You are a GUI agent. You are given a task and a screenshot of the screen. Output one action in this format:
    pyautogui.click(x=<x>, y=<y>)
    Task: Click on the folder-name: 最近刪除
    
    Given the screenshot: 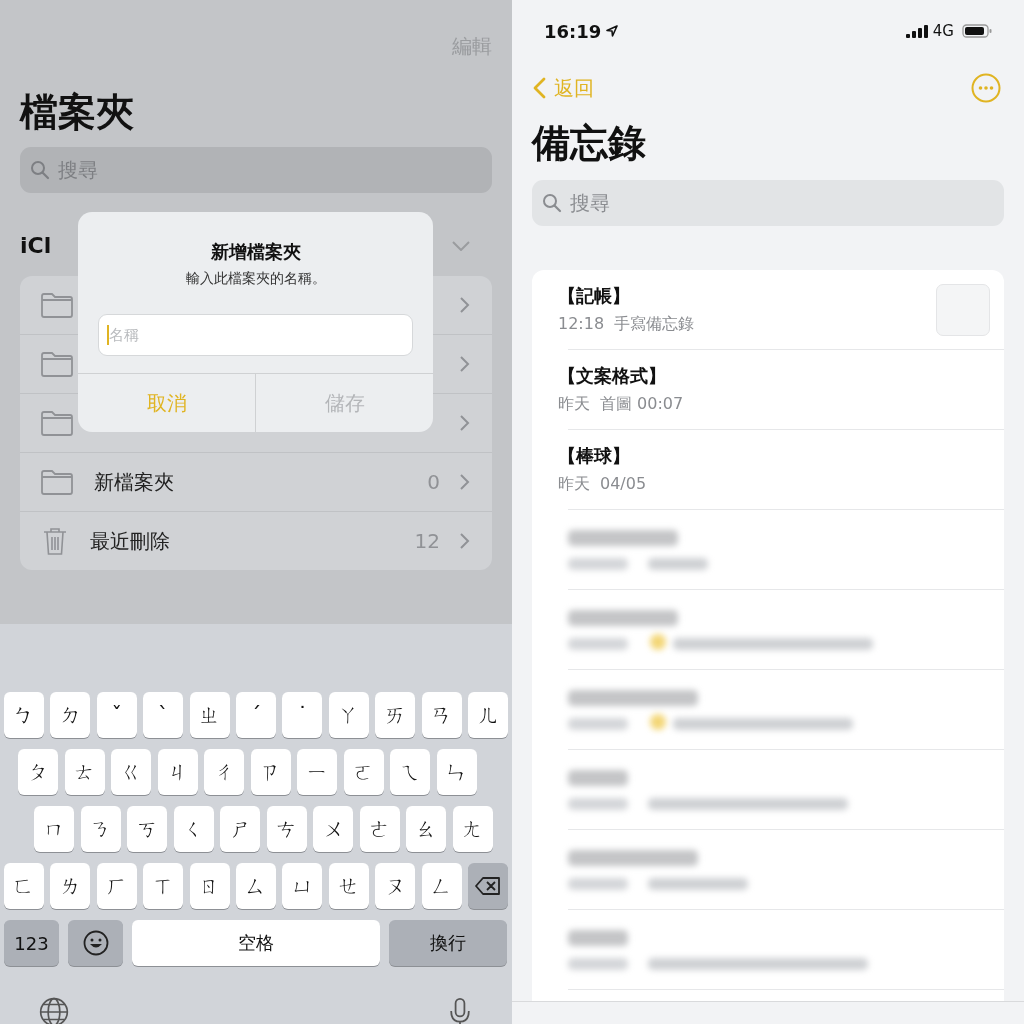 What is the action you would take?
    pyautogui.click(x=130, y=541)
    